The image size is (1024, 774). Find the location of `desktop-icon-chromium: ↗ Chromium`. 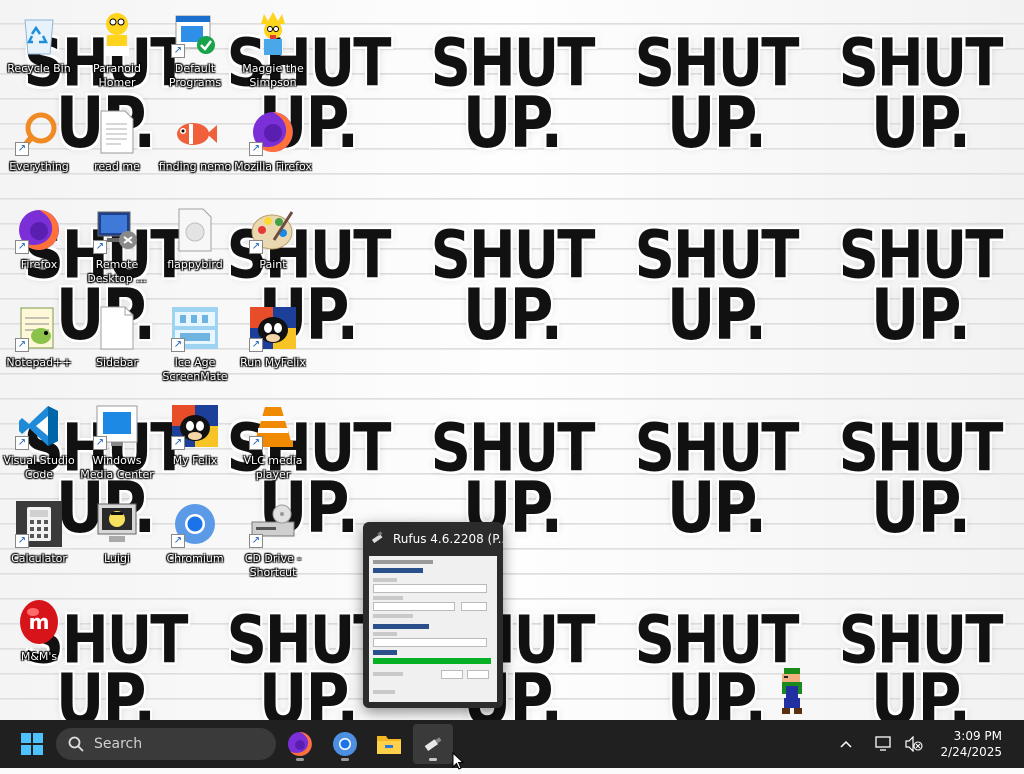

desktop-icon-chromium: ↗ Chromium is located at coordinates (195, 542).